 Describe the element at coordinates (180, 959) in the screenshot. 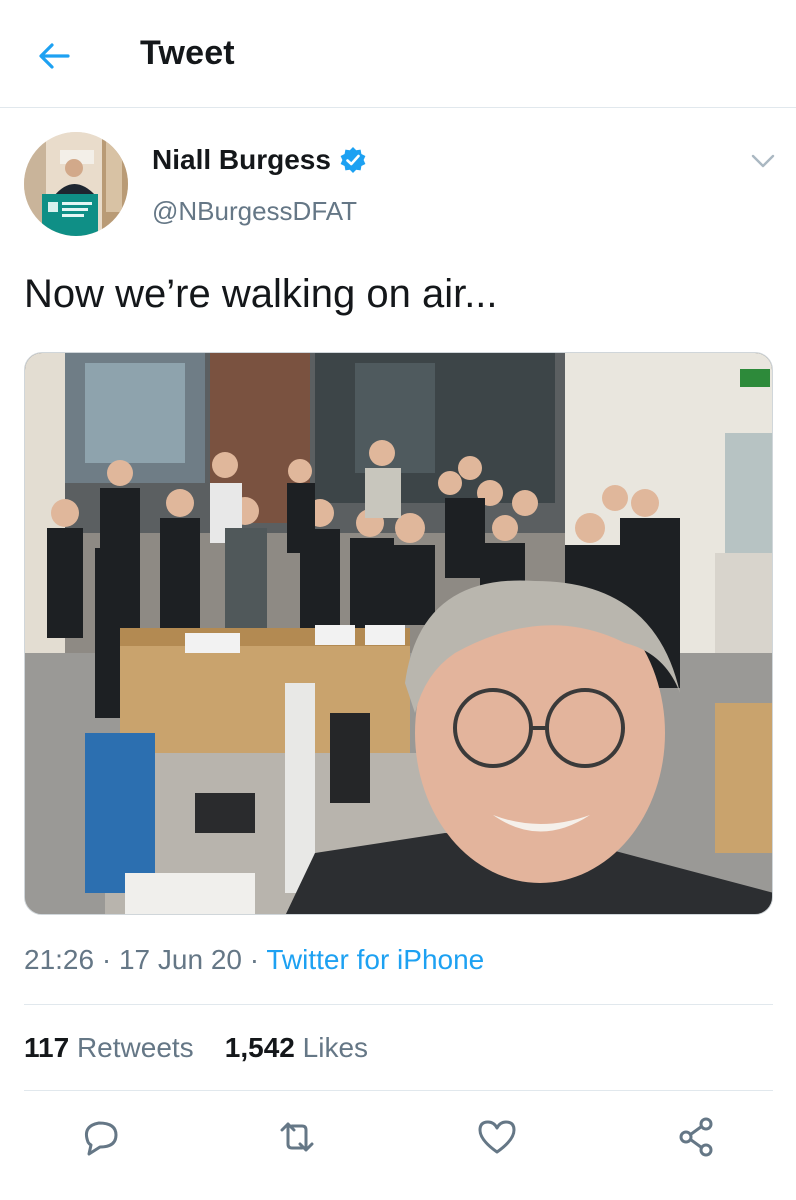

I see `tweet-date: 17 Jun 20` at that location.